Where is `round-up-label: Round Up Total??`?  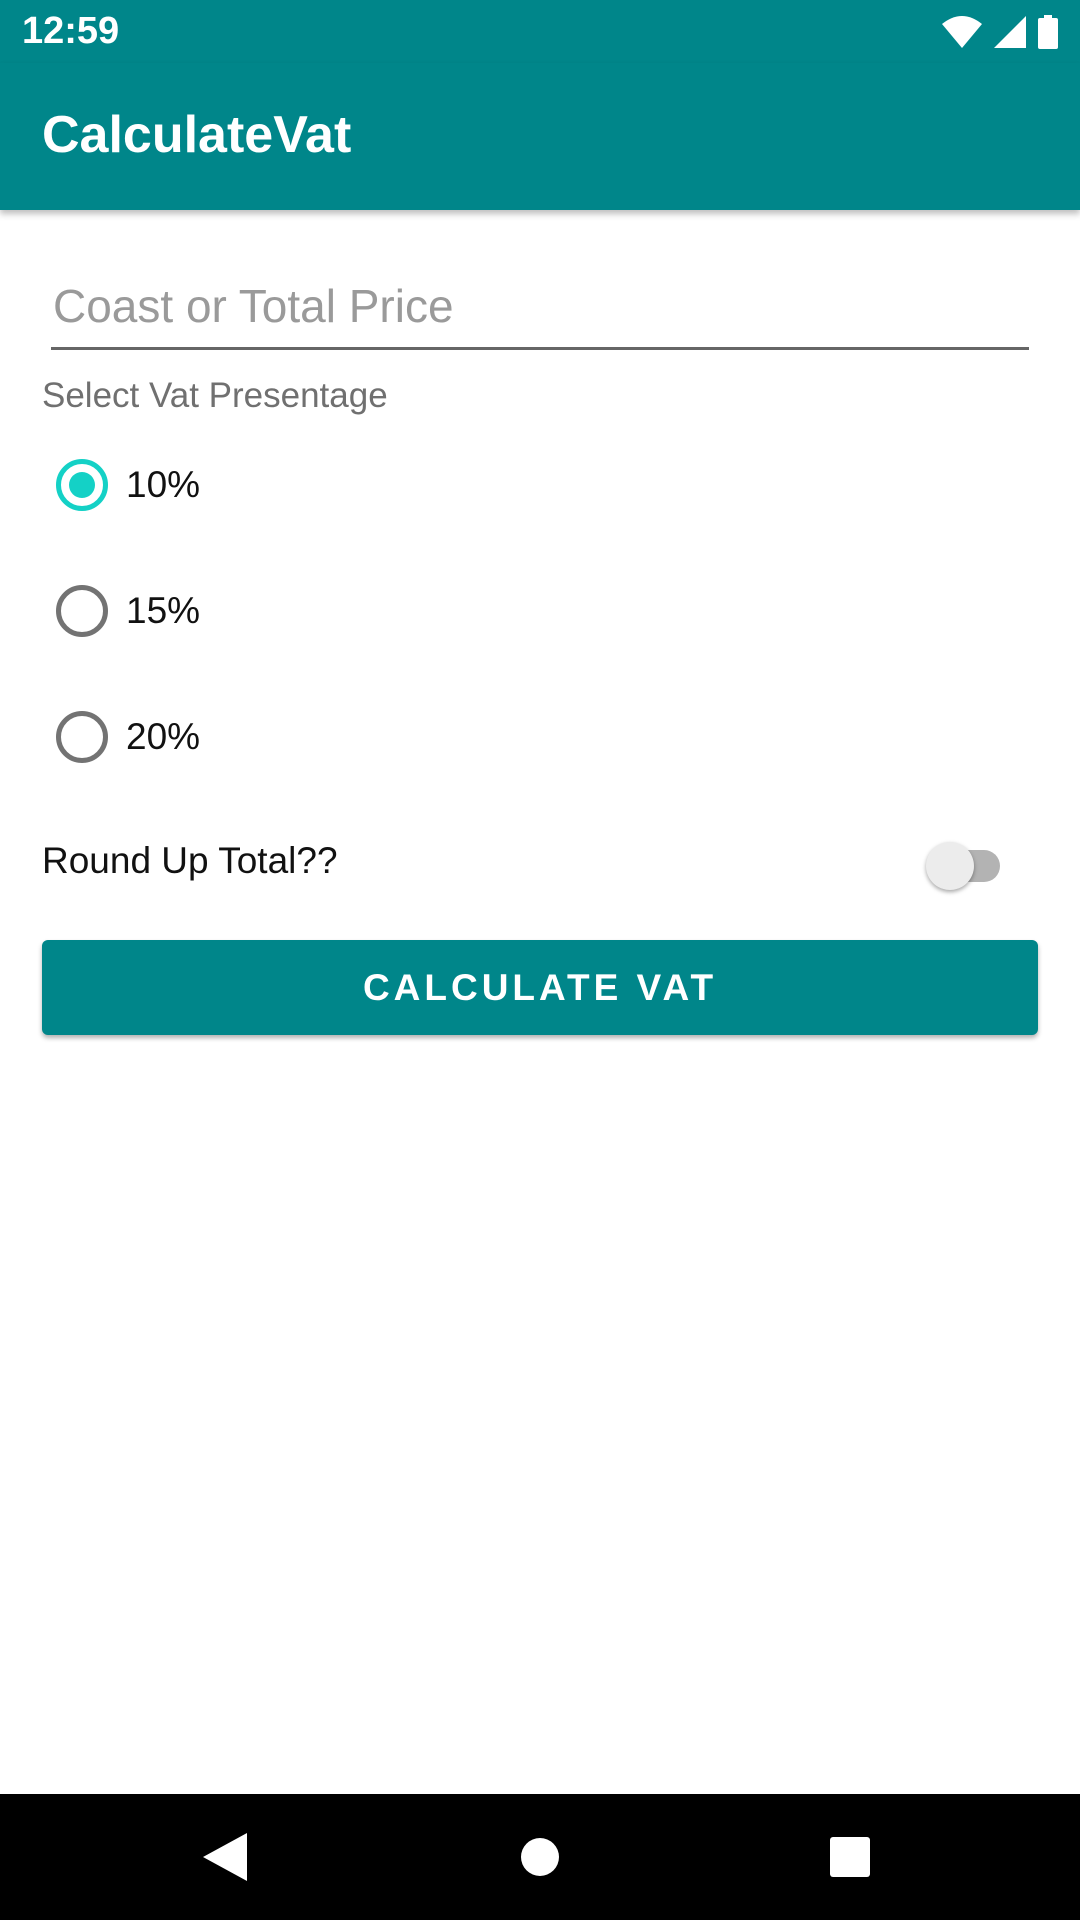 round-up-label: Round Up Total?? is located at coordinates (190, 860).